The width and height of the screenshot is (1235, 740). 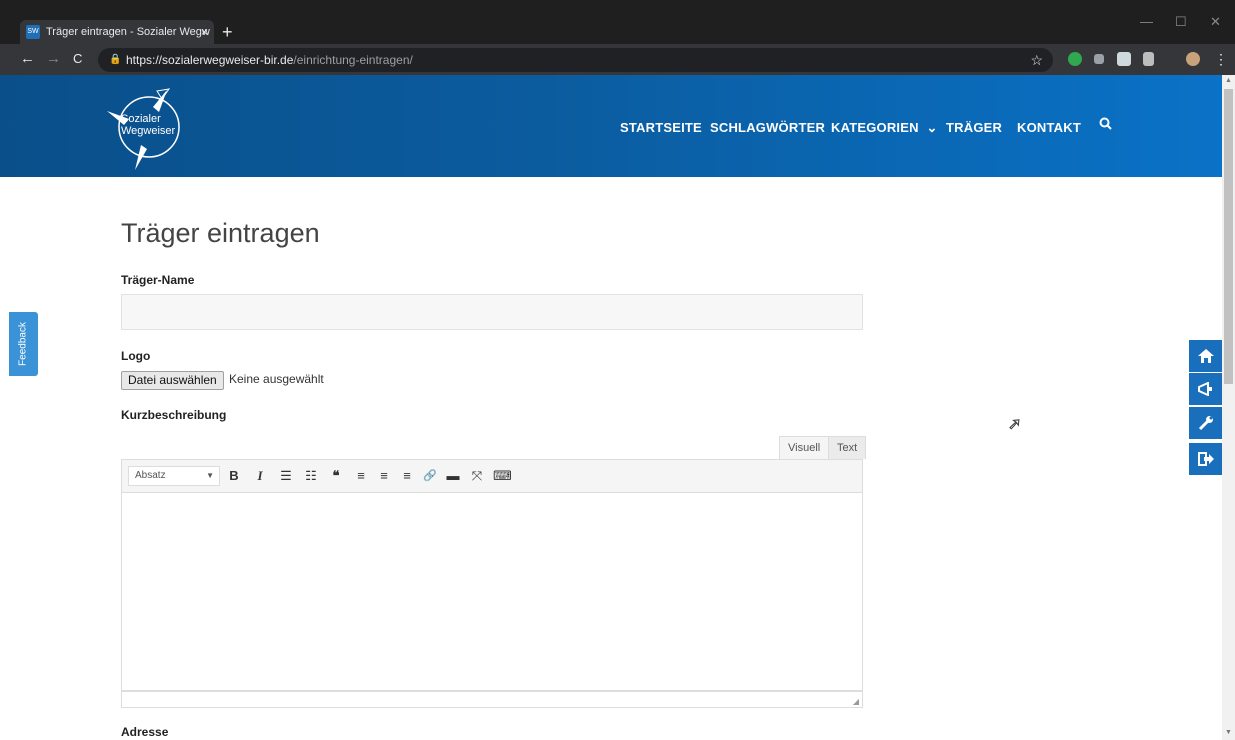 What do you see at coordinates (1036, 60) in the screenshot?
I see `bookmark-star-icon: ☆` at bounding box center [1036, 60].